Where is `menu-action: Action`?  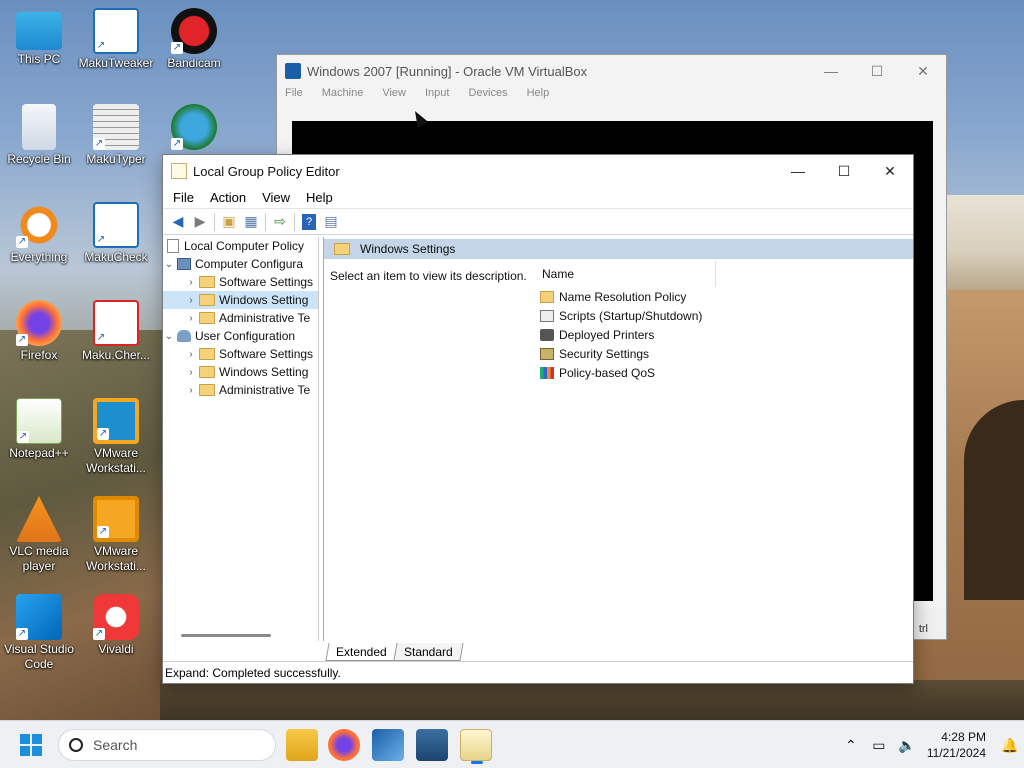
menu-action: Action is located at coordinates (228, 197).